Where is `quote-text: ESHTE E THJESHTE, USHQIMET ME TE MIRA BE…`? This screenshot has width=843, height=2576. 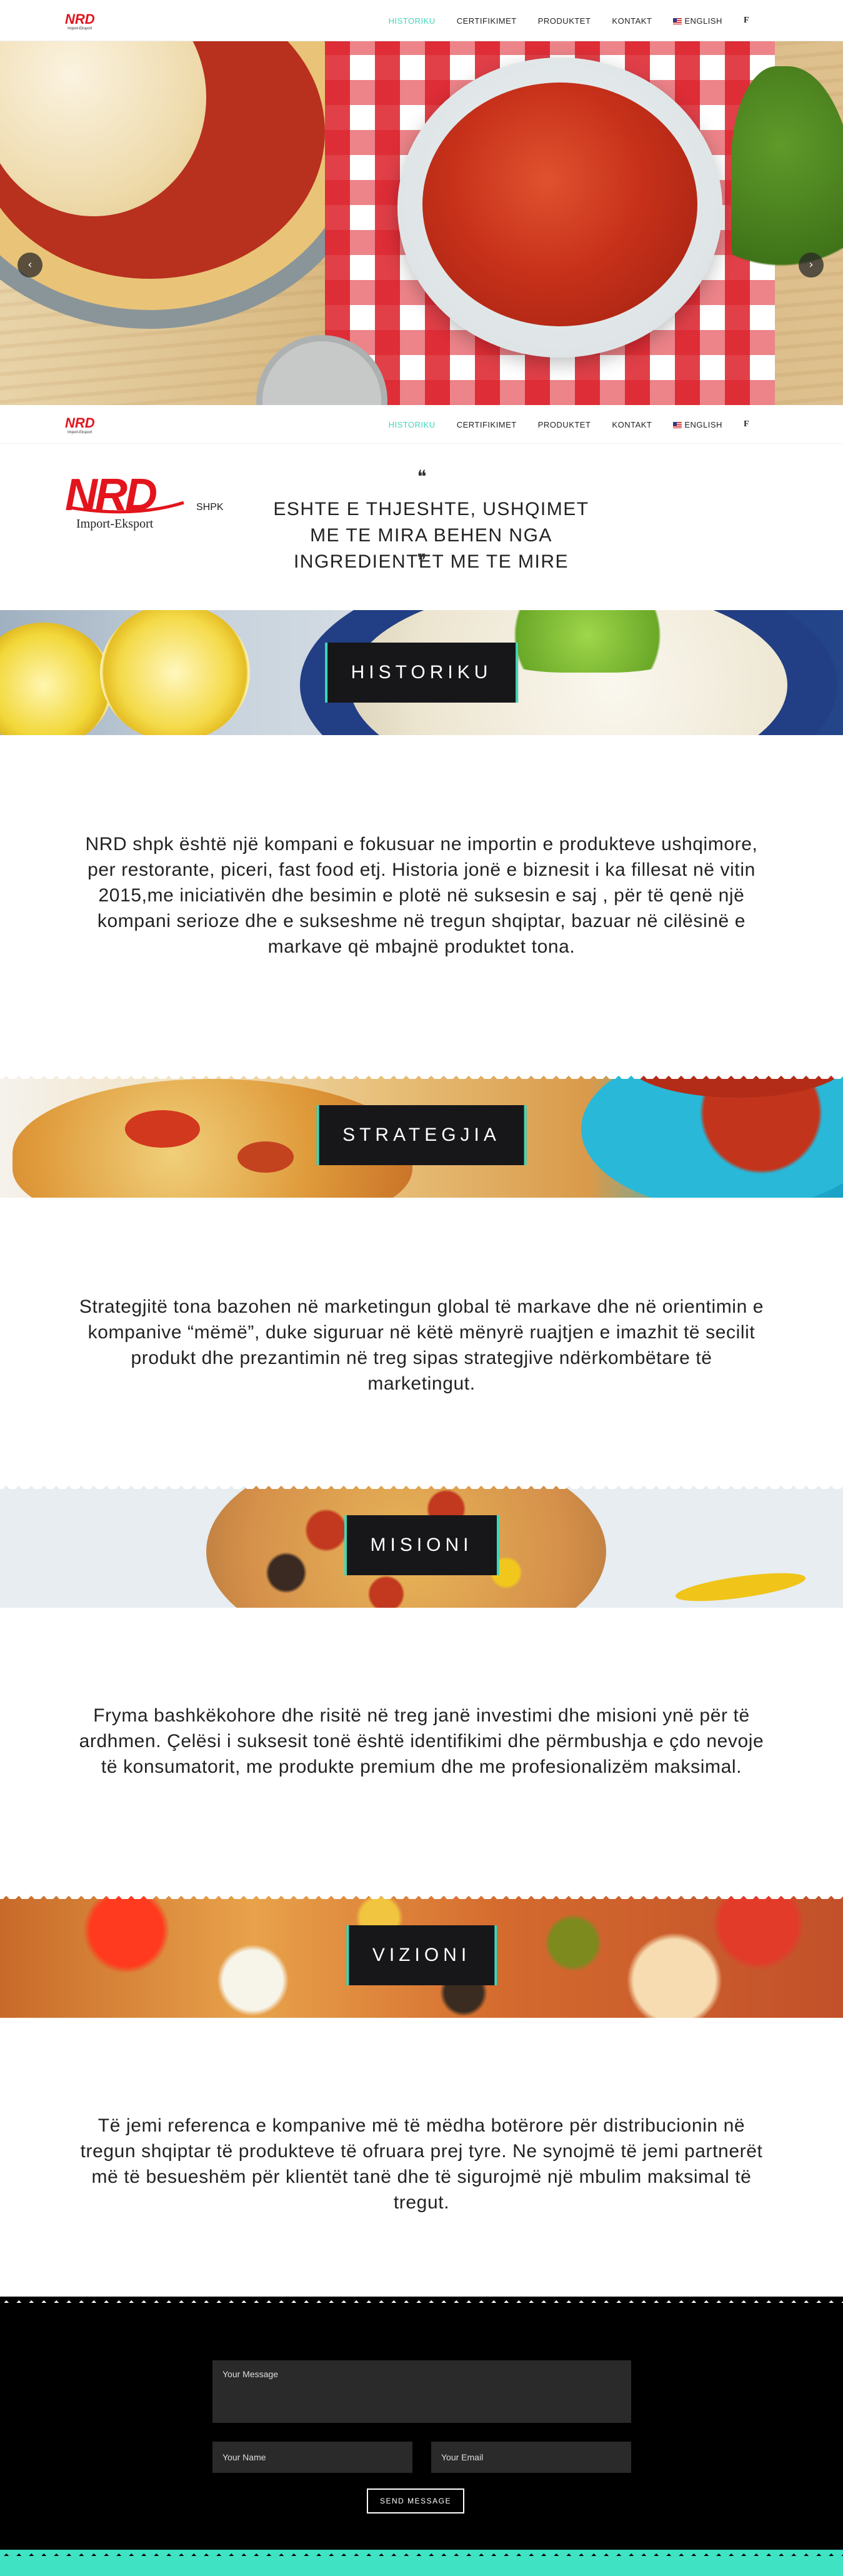
quote-text: ESHTE E THJESHTE, USHQIMET ME TE MIRA BE… is located at coordinates (431, 535).